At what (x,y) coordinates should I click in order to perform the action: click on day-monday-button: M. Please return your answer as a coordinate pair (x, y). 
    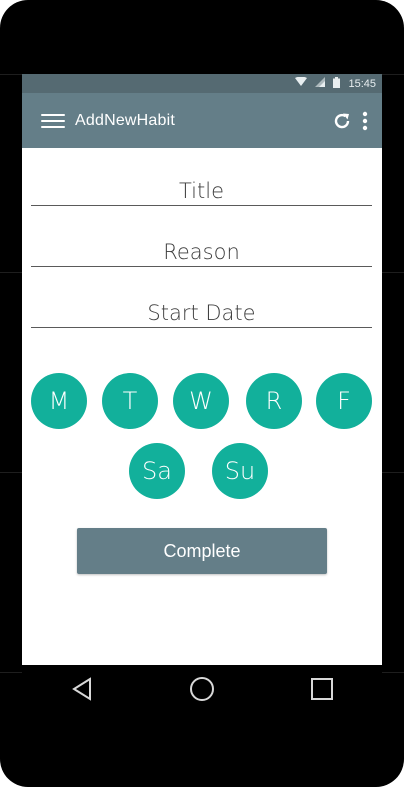
    Looking at the image, I should click on (59, 401).